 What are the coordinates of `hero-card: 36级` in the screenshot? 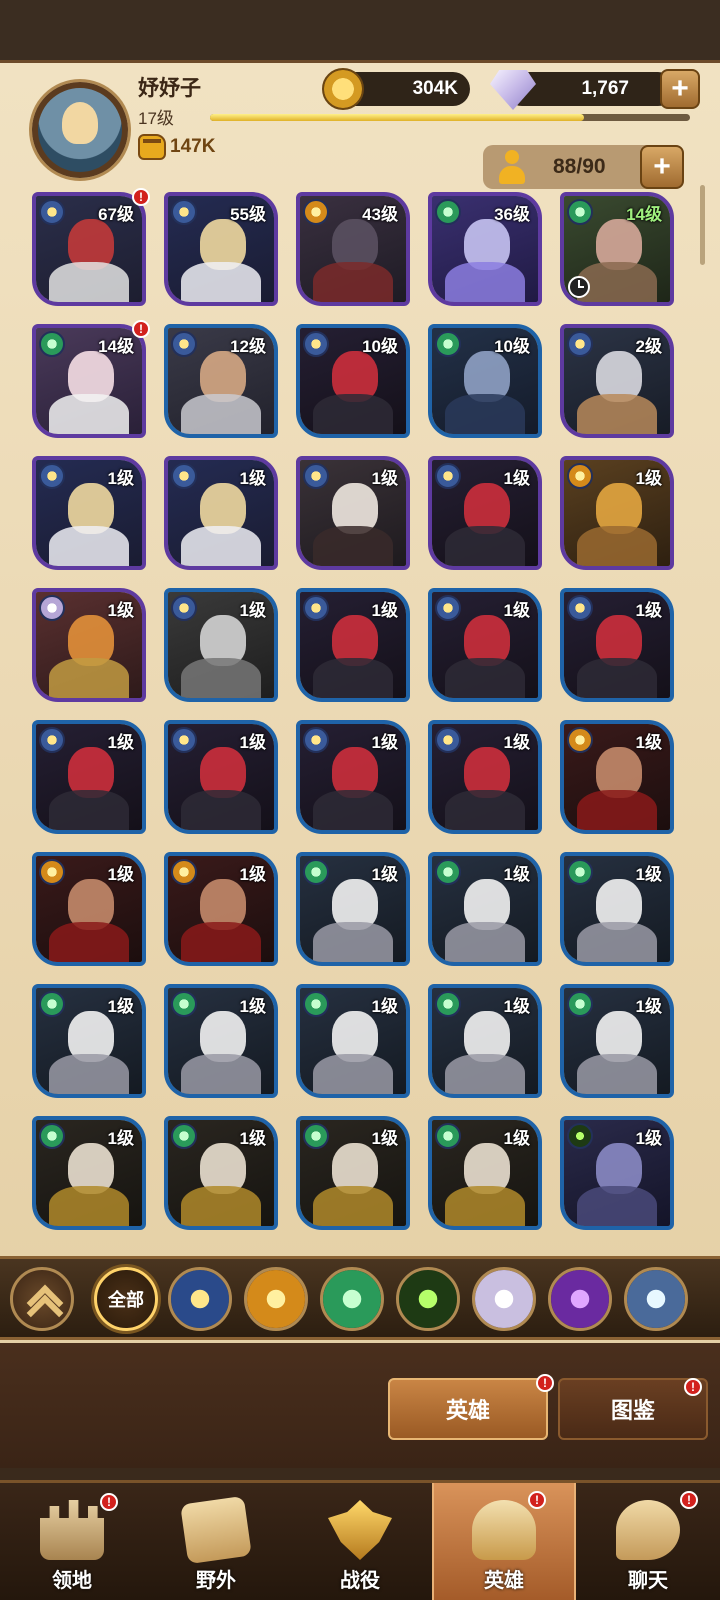 It's located at (485, 249).